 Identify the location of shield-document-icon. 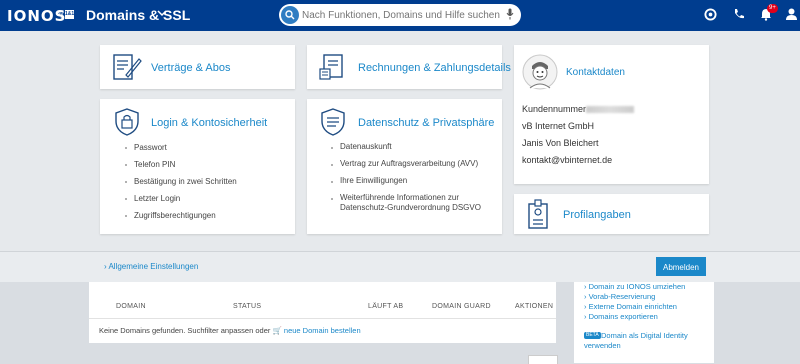
(333, 122).